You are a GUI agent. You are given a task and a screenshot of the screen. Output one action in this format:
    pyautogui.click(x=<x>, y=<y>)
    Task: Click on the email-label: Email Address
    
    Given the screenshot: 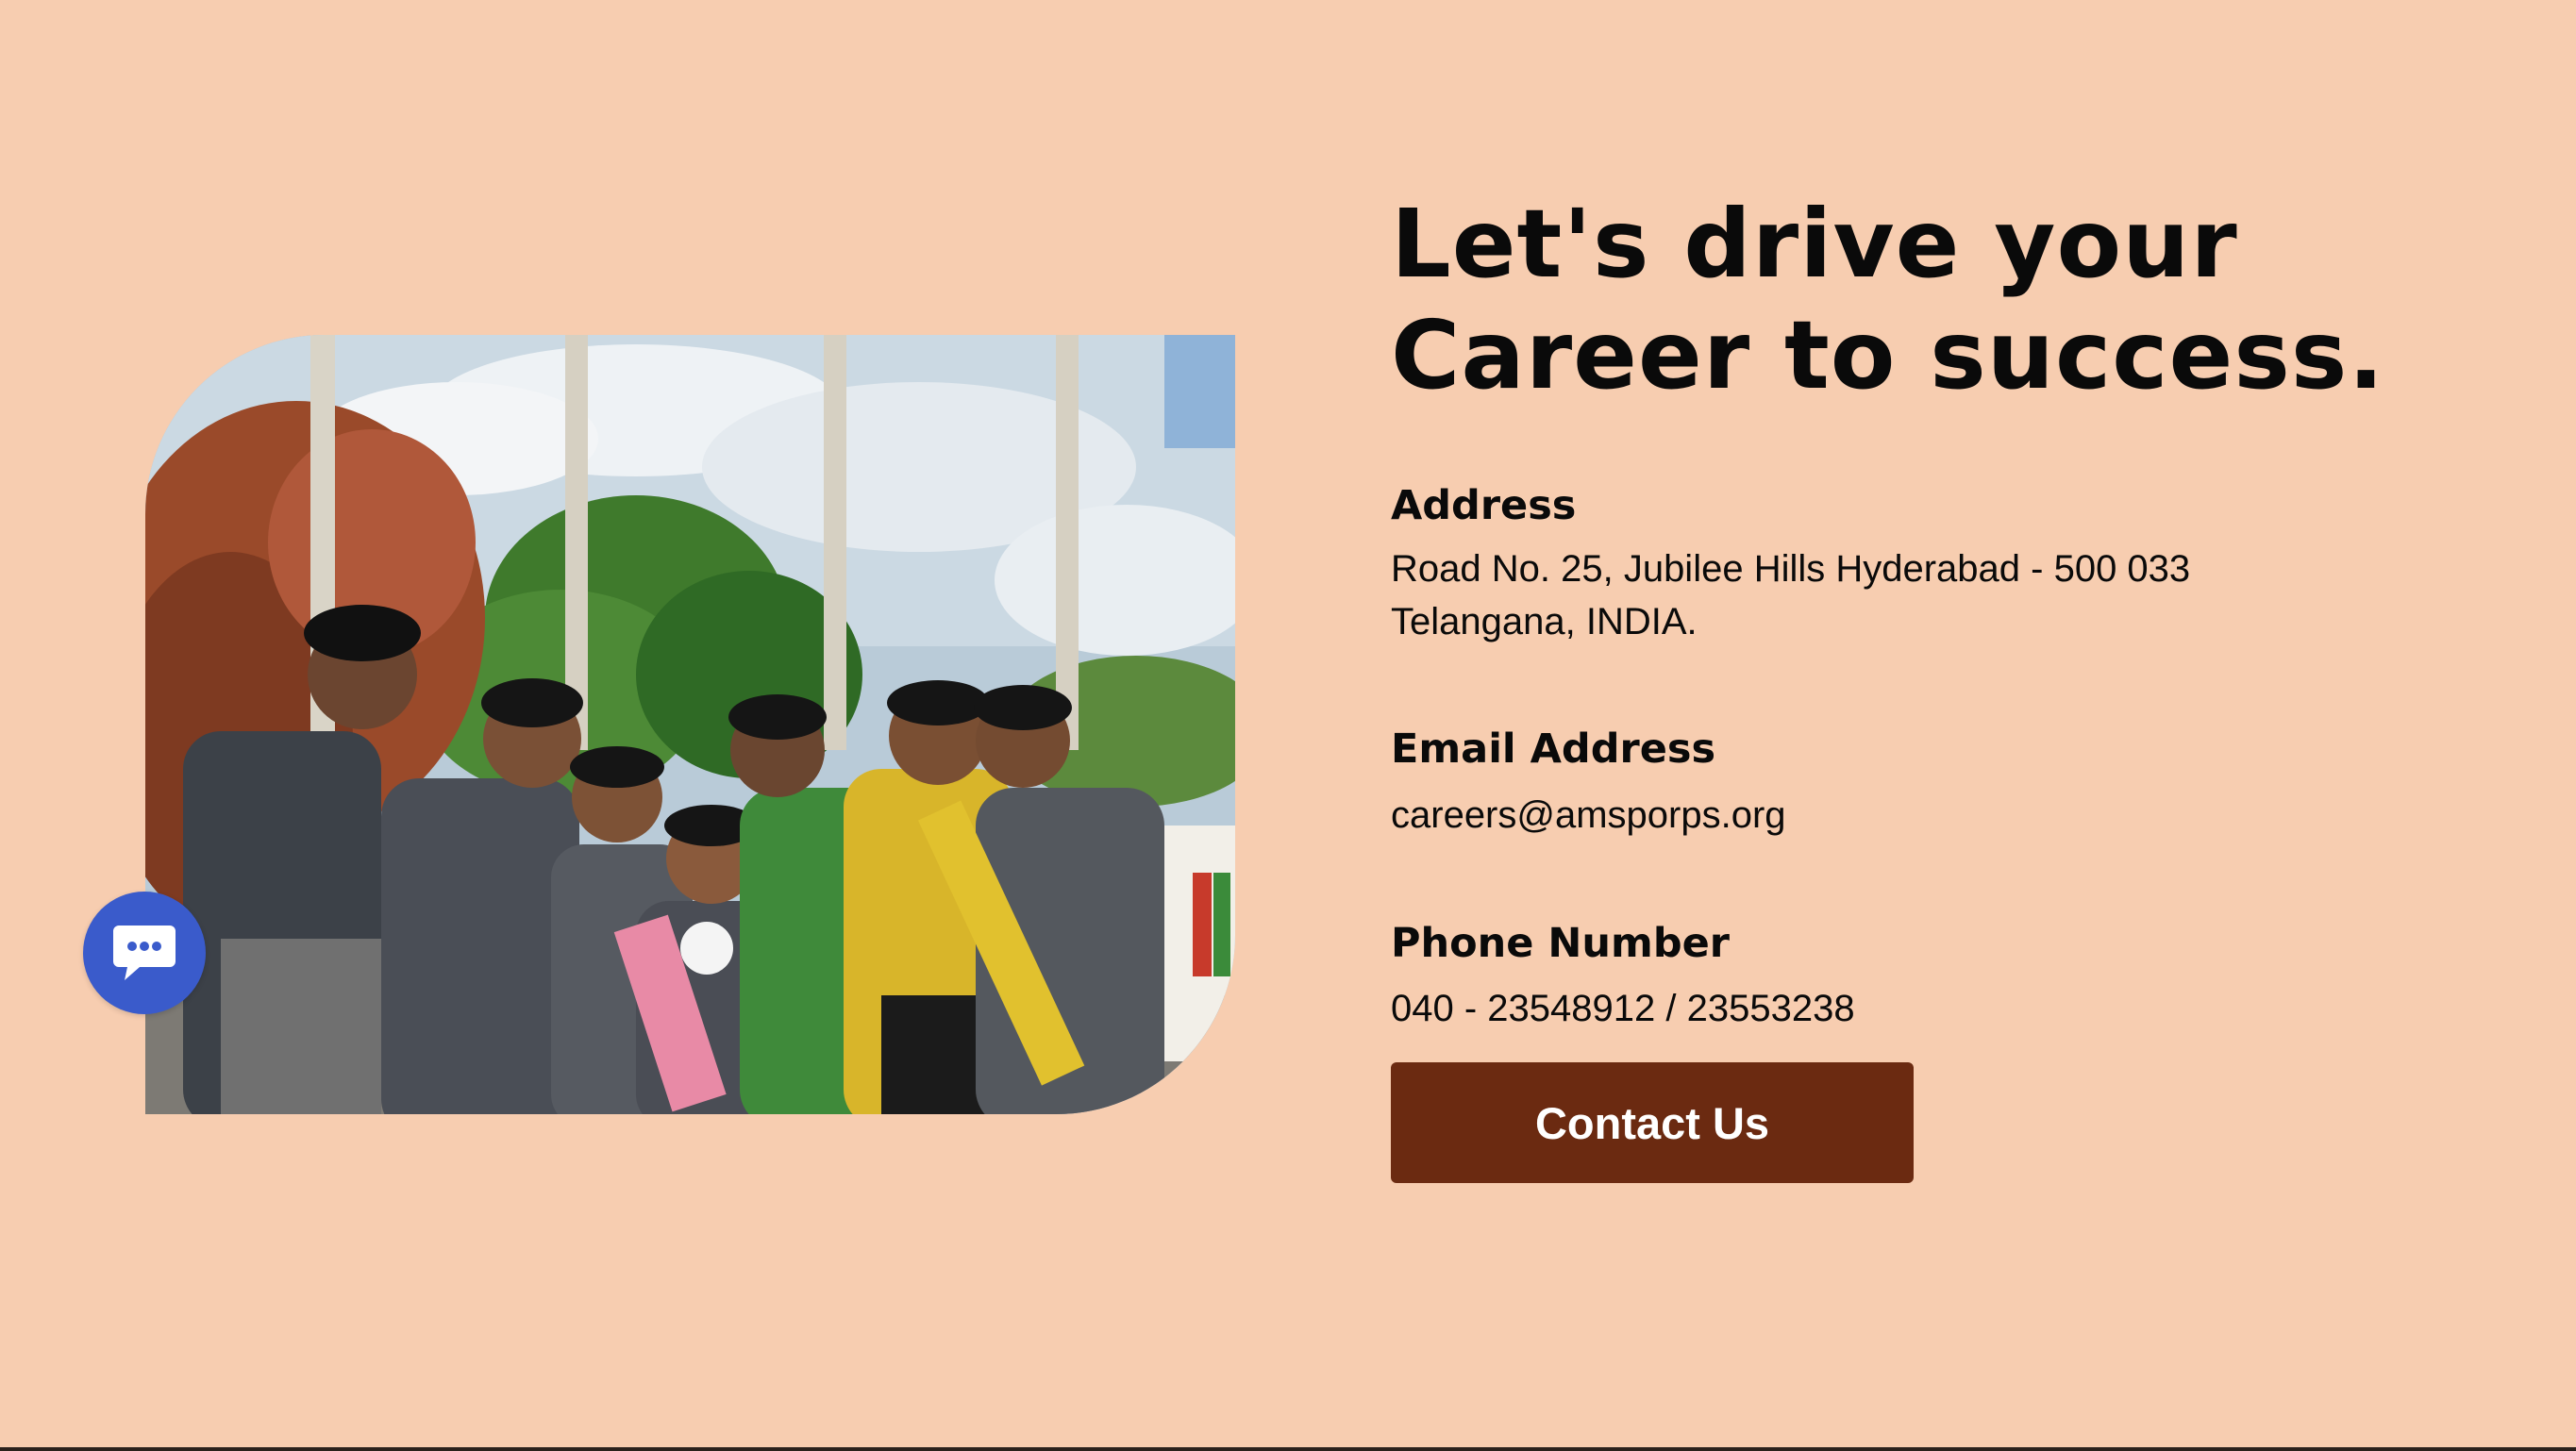 What is the action you would take?
    pyautogui.click(x=1553, y=749)
    